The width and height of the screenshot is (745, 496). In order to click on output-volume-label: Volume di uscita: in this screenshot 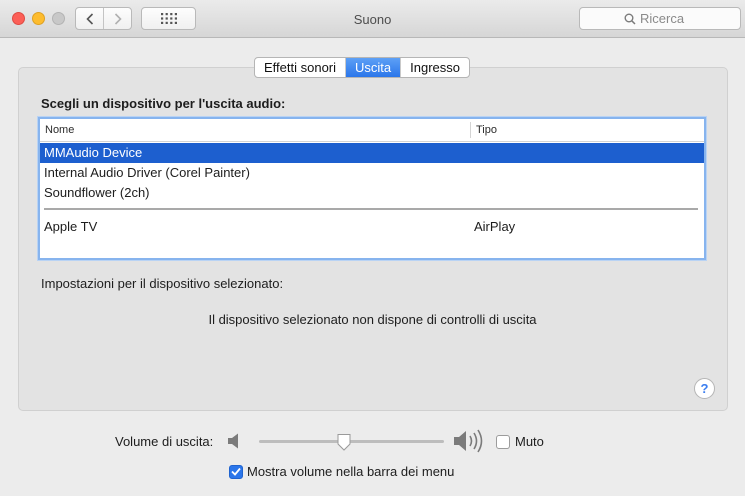, I will do `click(164, 441)`.